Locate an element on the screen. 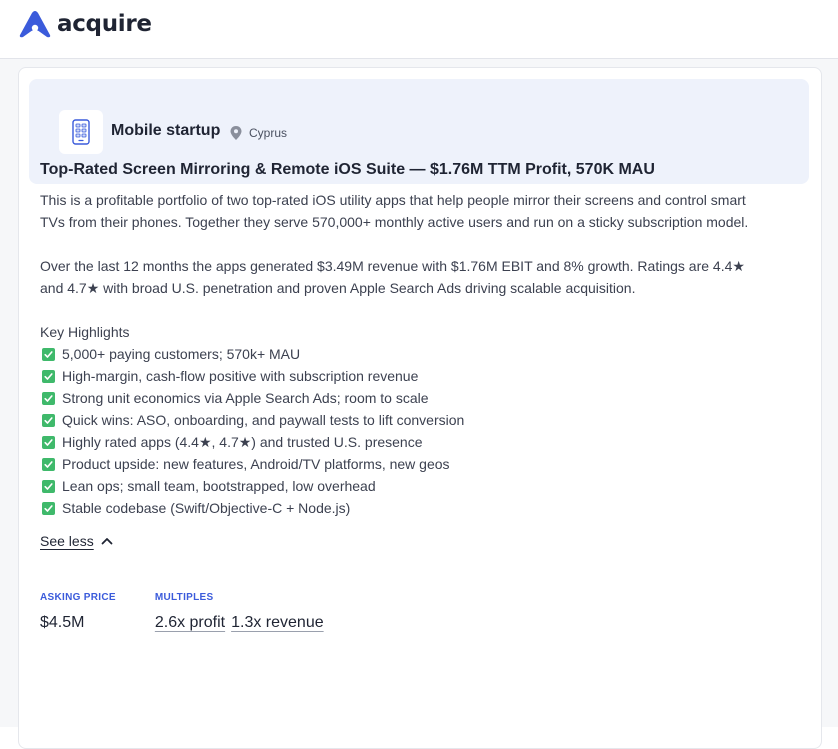 The image size is (838, 749). location-pin-icon is located at coordinates (236, 133).